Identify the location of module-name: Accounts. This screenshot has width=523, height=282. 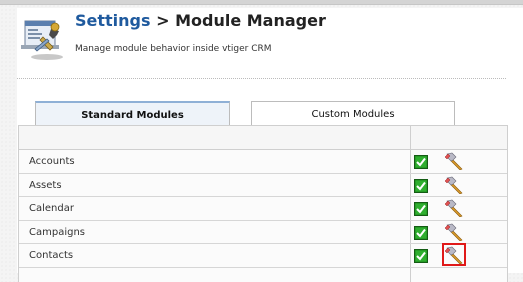
(52, 161).